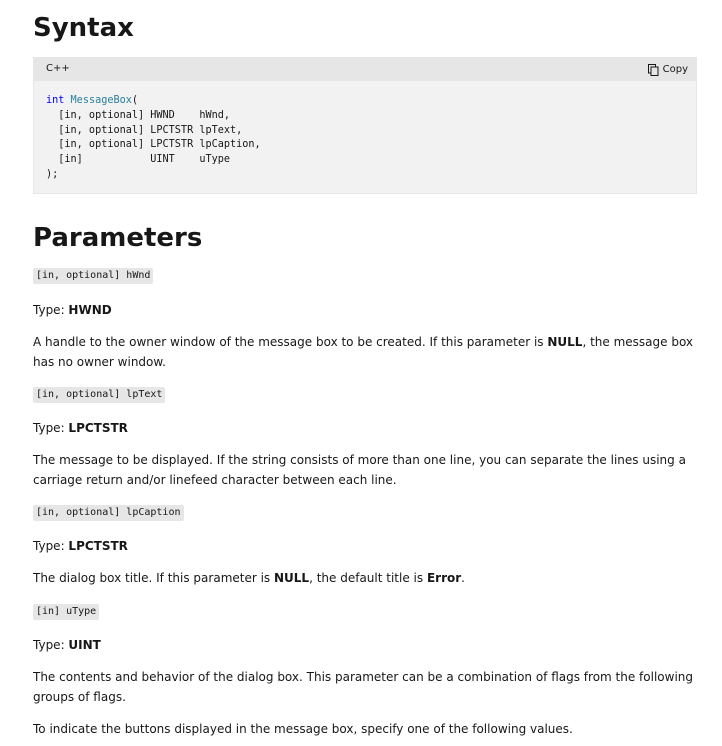  I want to click on code-keyword: int, so click(55, 100).